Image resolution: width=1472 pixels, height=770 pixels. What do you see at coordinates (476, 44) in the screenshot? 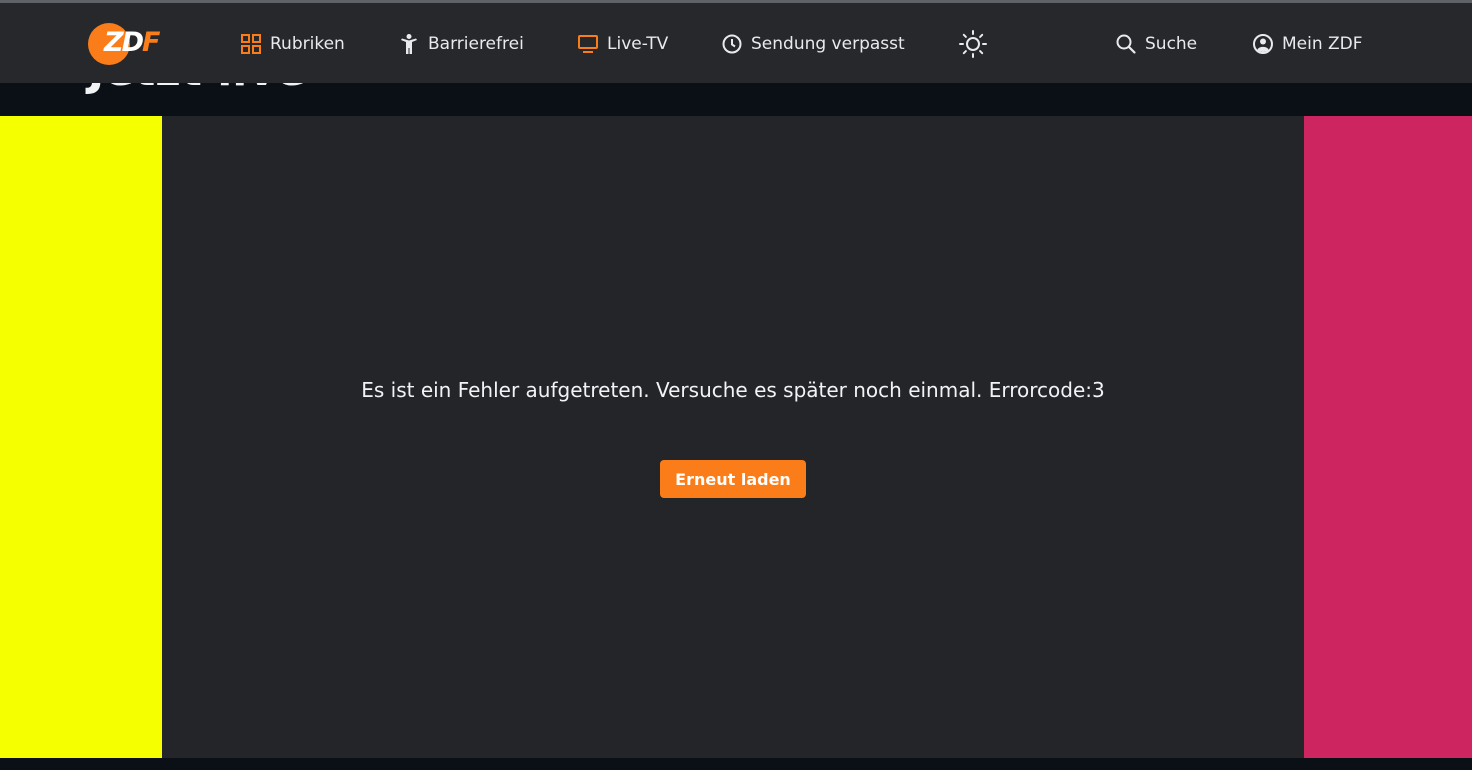
I see `nav-barrierefrei-label: Barrierefrei` at bounding box center [476, 44].